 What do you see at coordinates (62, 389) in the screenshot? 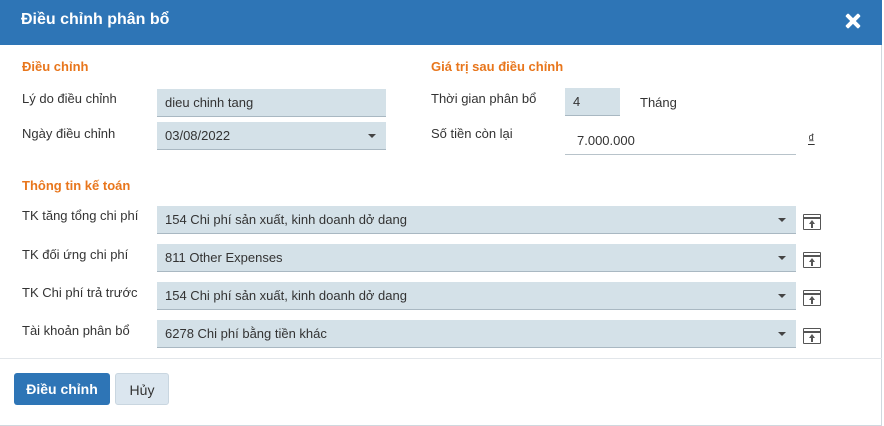
I see `confirm-adjust-button: Điều chỉnh` at bounding box center [62, 389].